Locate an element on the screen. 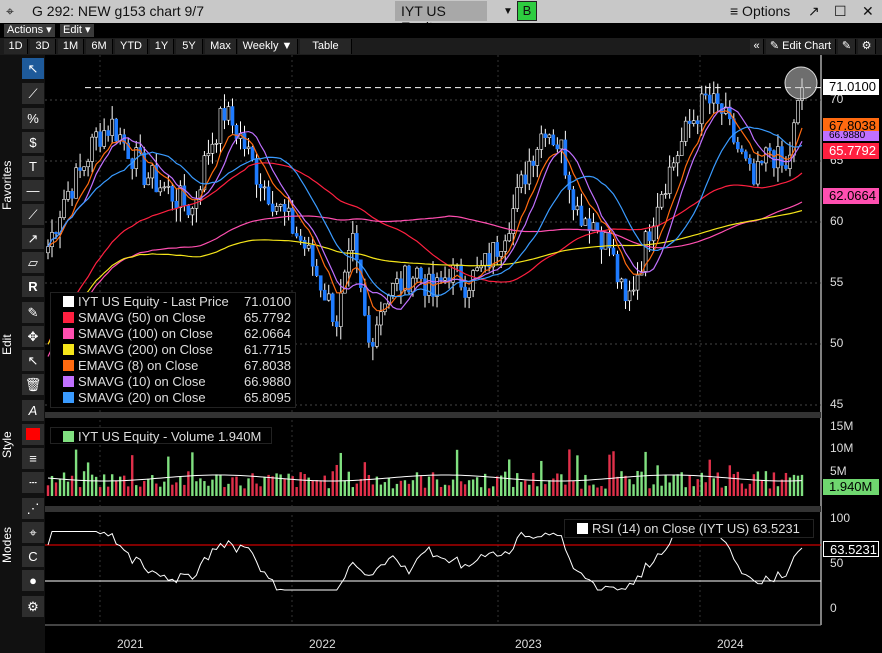  legend-item: IYT US Equity - Last Price 71.0100 is located at coordinates (173, 302).